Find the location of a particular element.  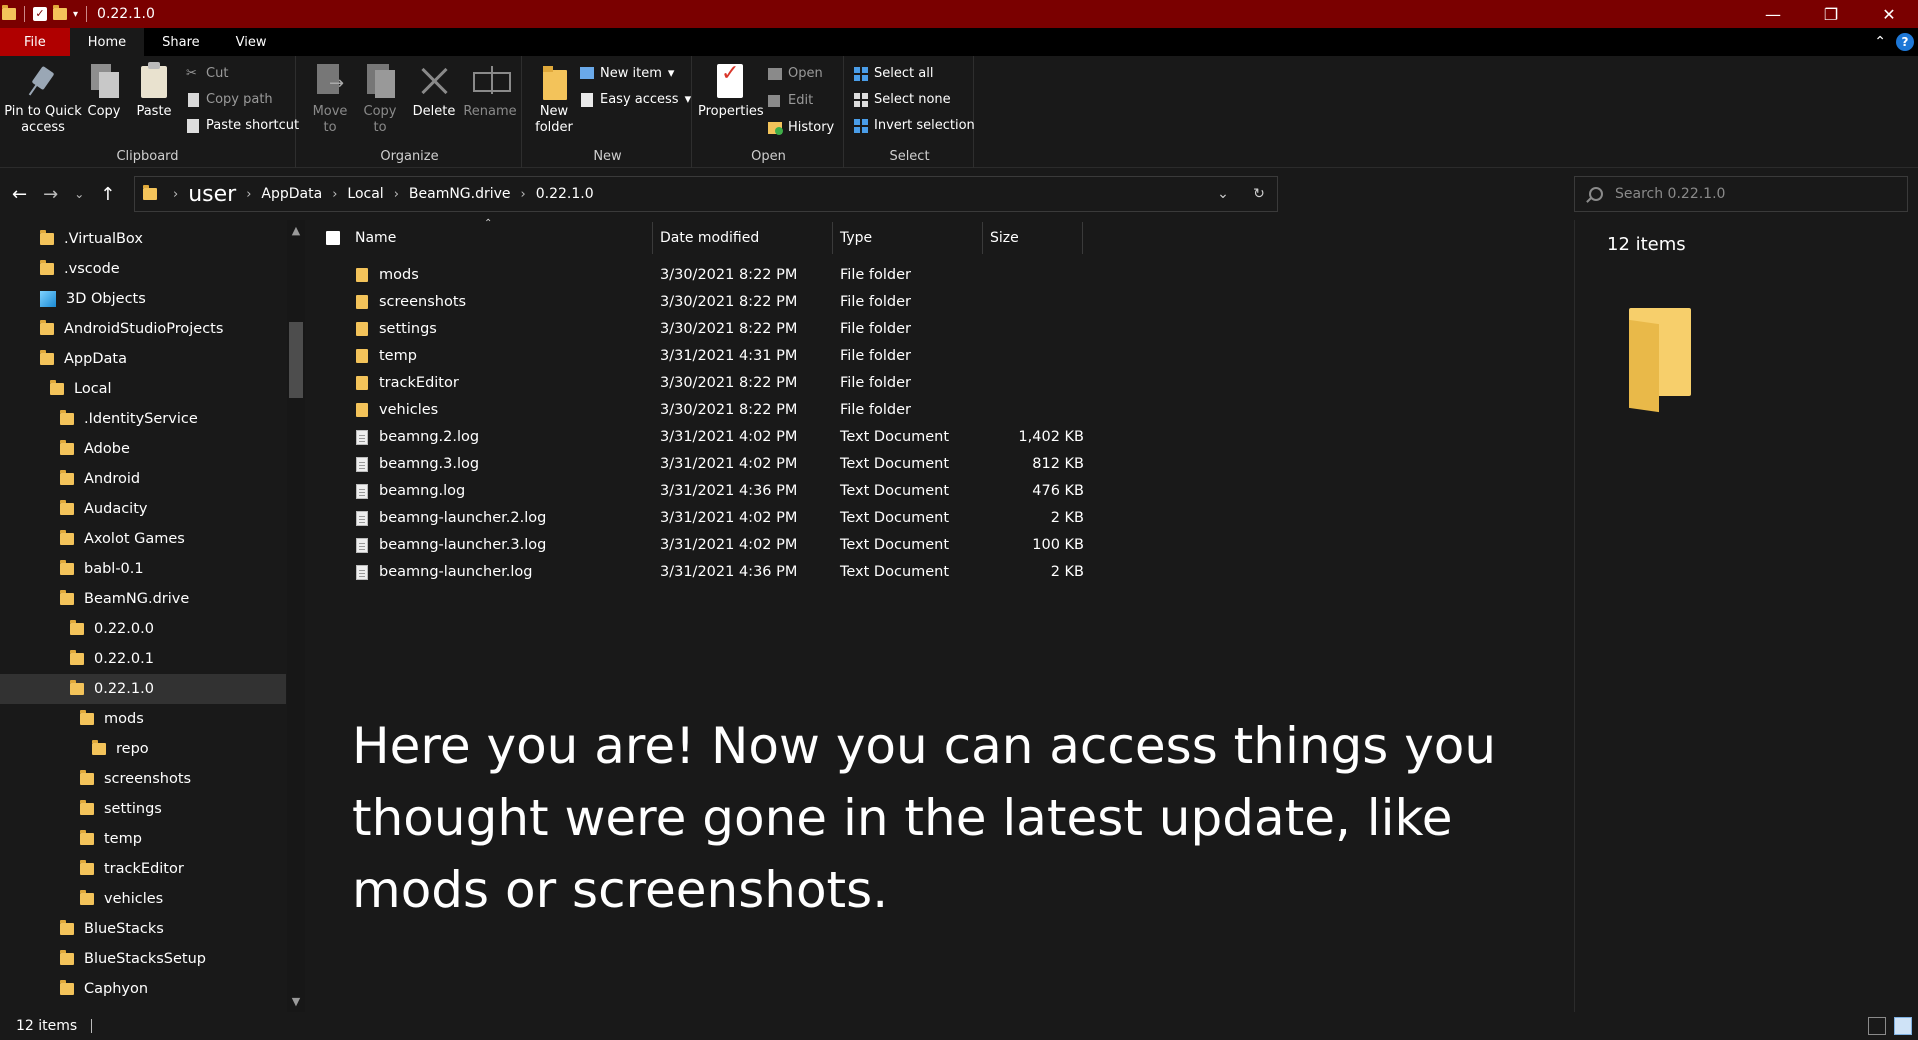

nav-tree-item: temp is located at coordinates (143, 839).